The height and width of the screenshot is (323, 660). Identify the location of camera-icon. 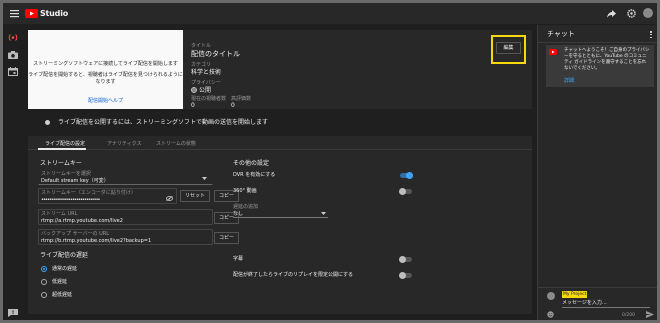
(13, 55).